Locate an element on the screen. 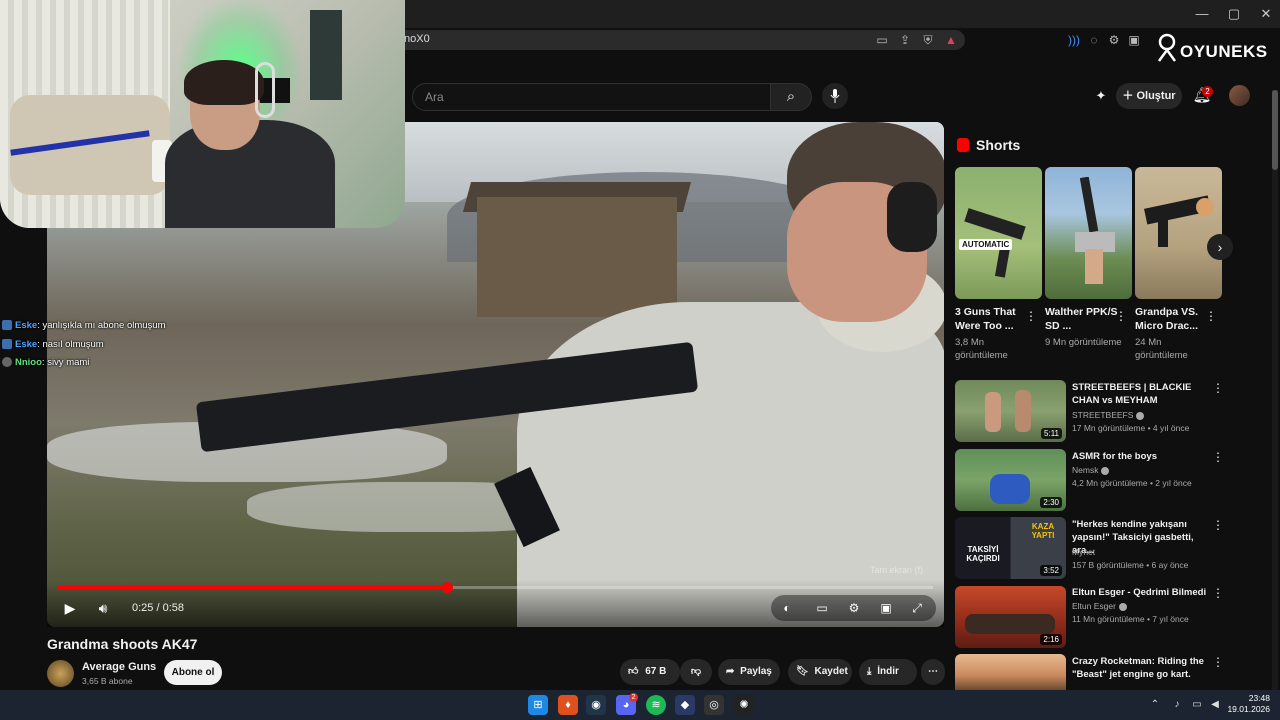  recommendation-channel: Eltun Esger is located at coordinates (1099, 606).